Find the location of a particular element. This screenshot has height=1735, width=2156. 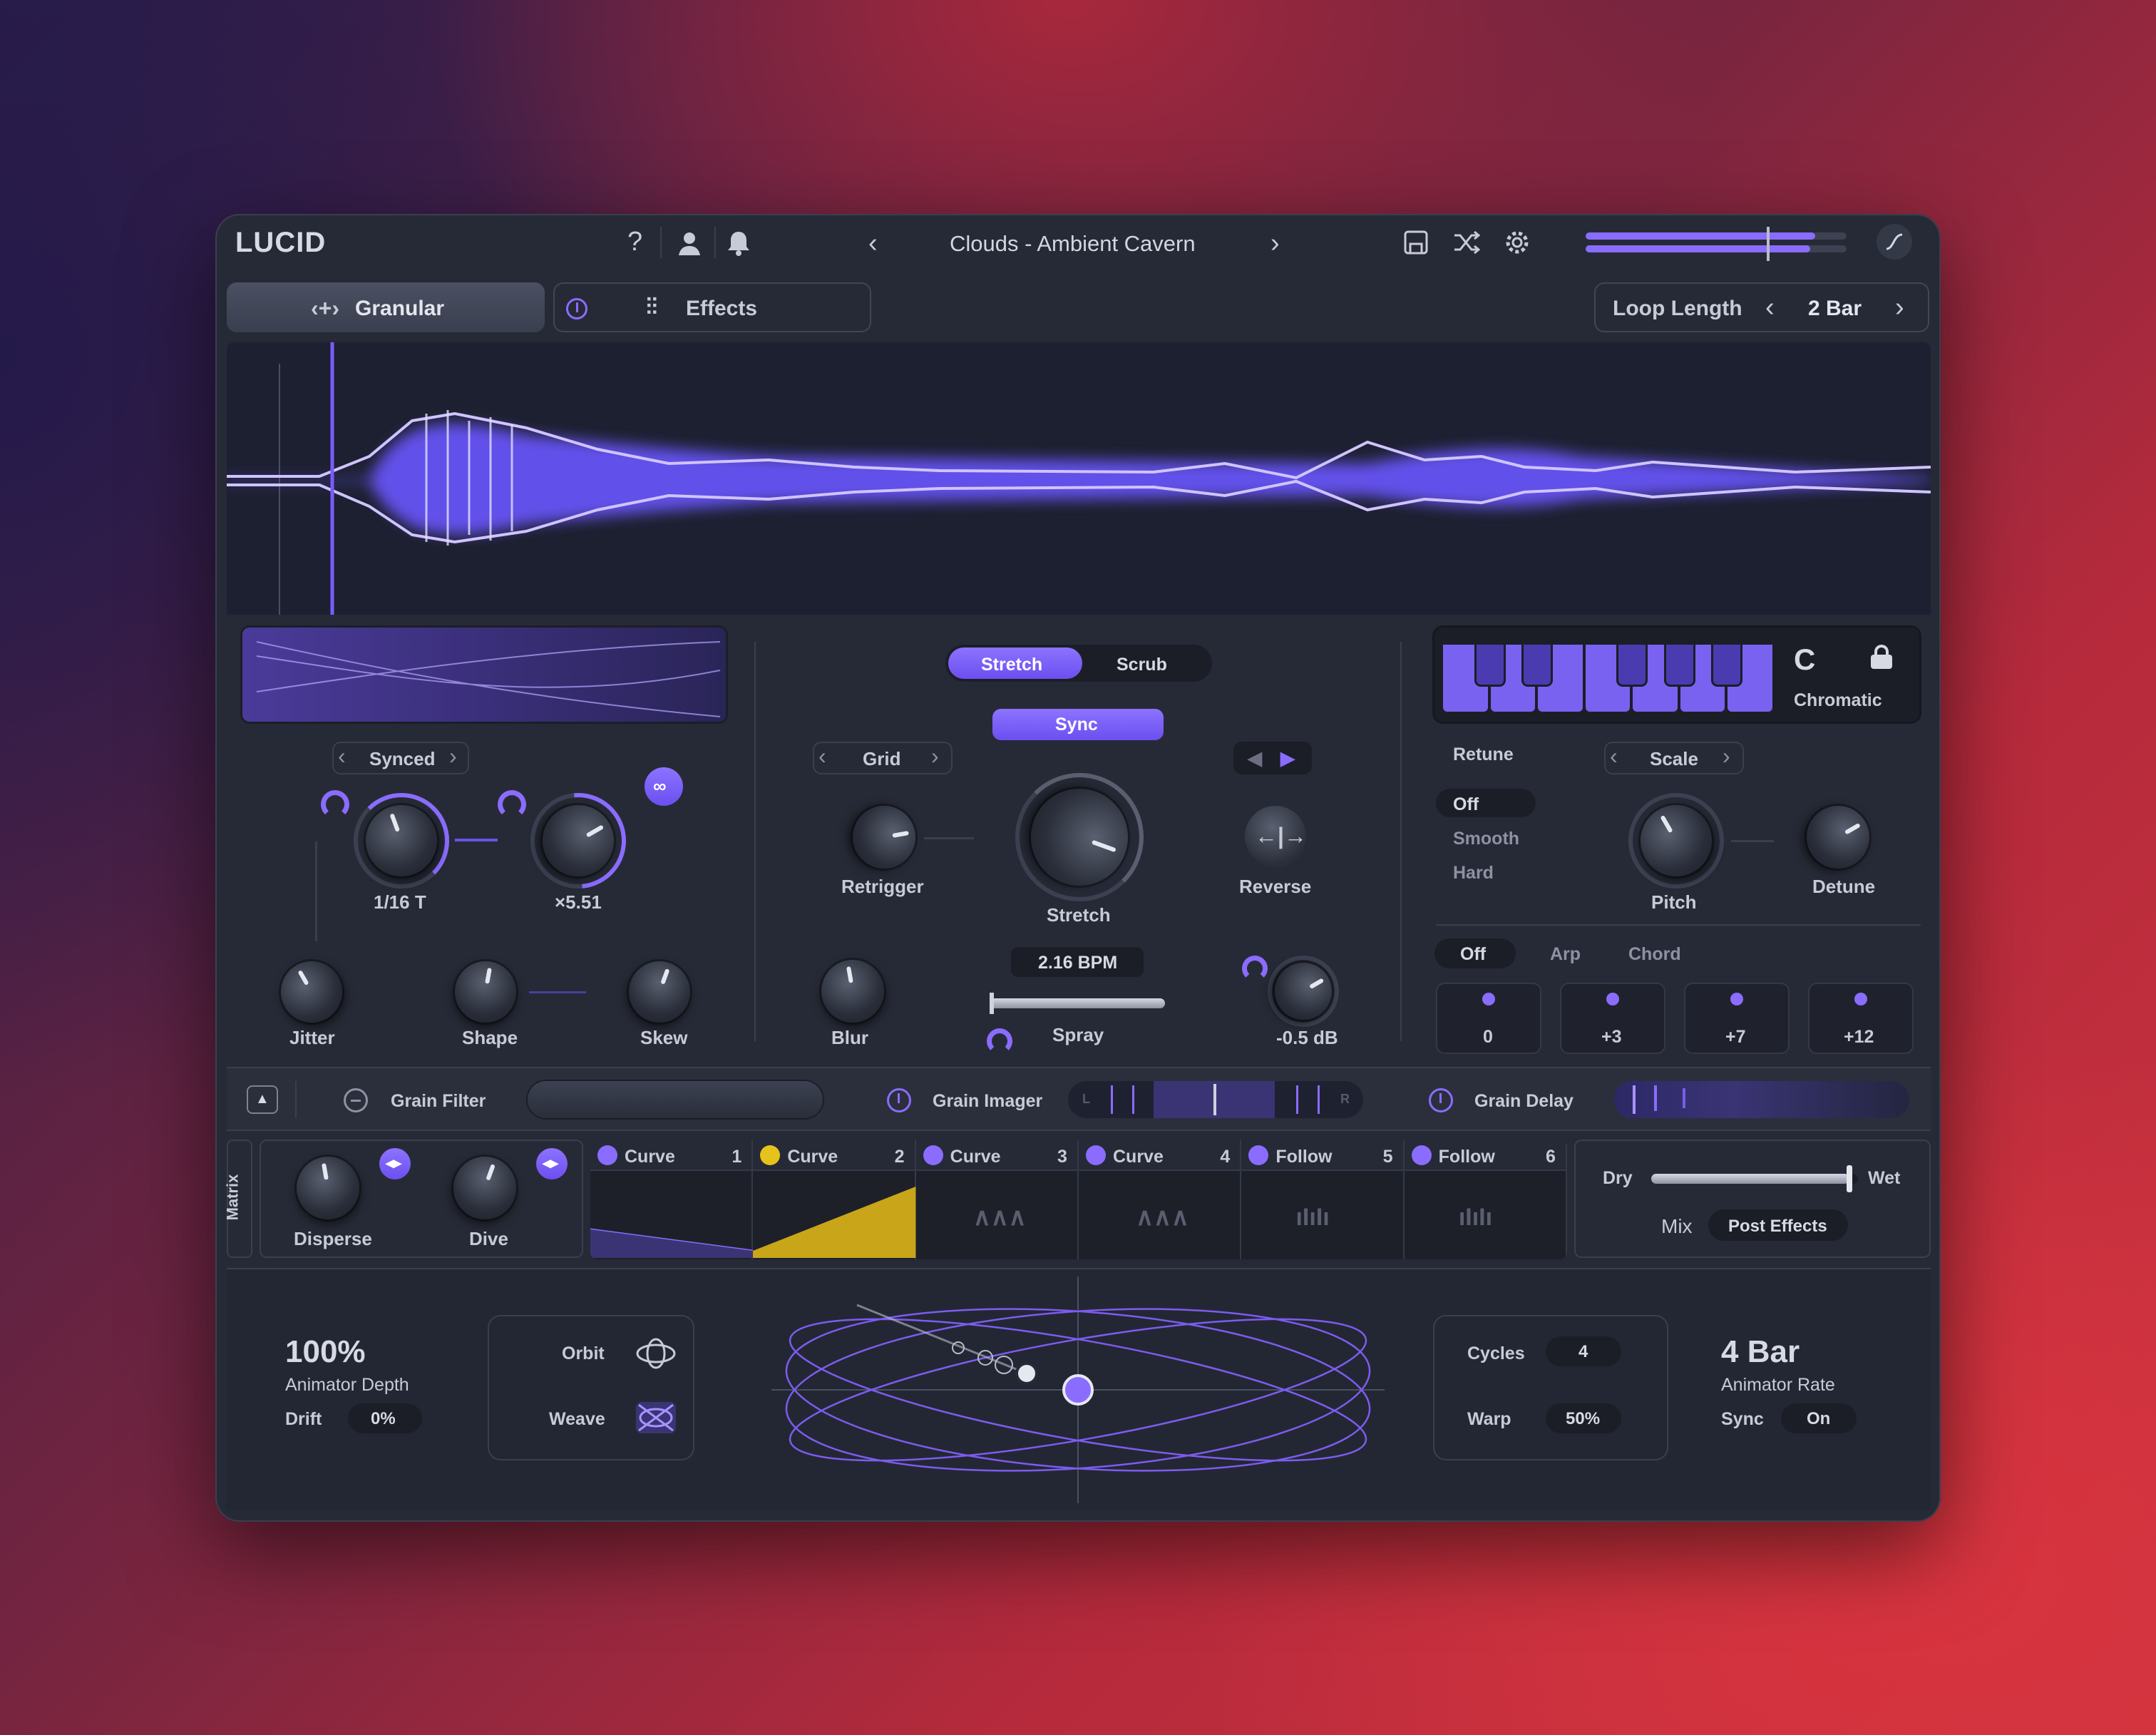

mode-option-arp: Arp is located at coordinates (1565, 954).